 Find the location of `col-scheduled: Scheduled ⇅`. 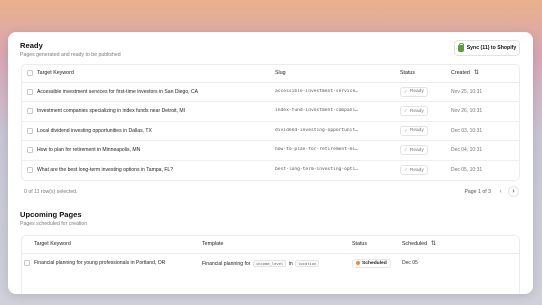

col-scheduled: Scheduled ⇅ is located at coordinates (461, 244).